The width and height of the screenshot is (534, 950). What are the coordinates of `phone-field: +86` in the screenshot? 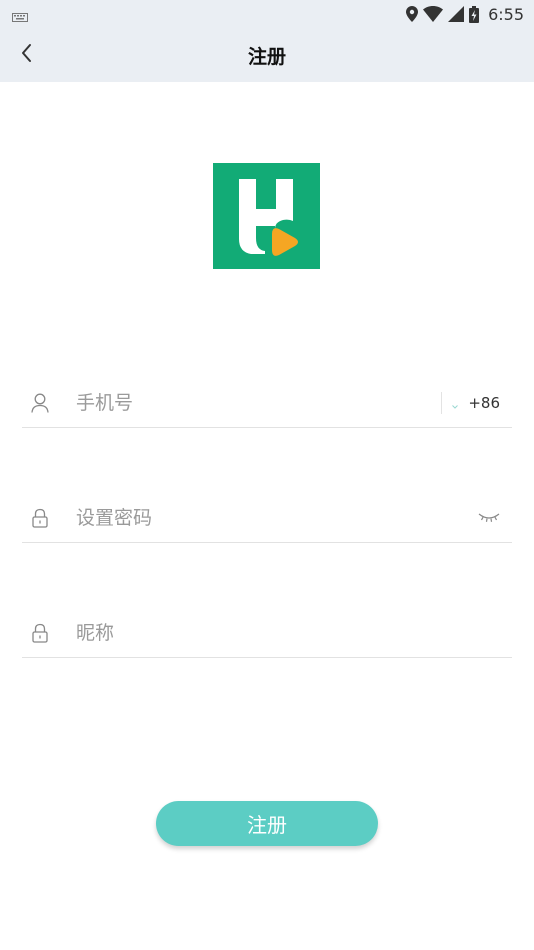 It's located at (267, 403).